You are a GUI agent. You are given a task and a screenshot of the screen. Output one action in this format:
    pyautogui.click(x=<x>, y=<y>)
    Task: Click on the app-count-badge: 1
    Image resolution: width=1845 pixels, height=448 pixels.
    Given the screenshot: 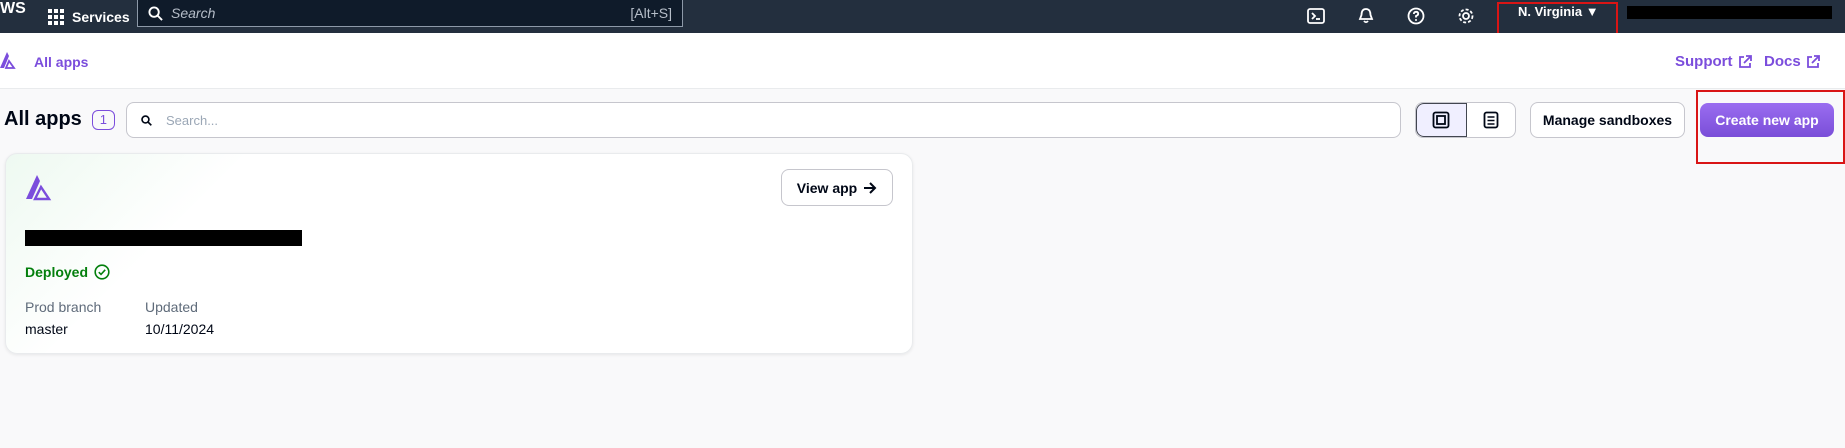 What is the action you would take?
    pyautogui.click(x=103, y=119)
    